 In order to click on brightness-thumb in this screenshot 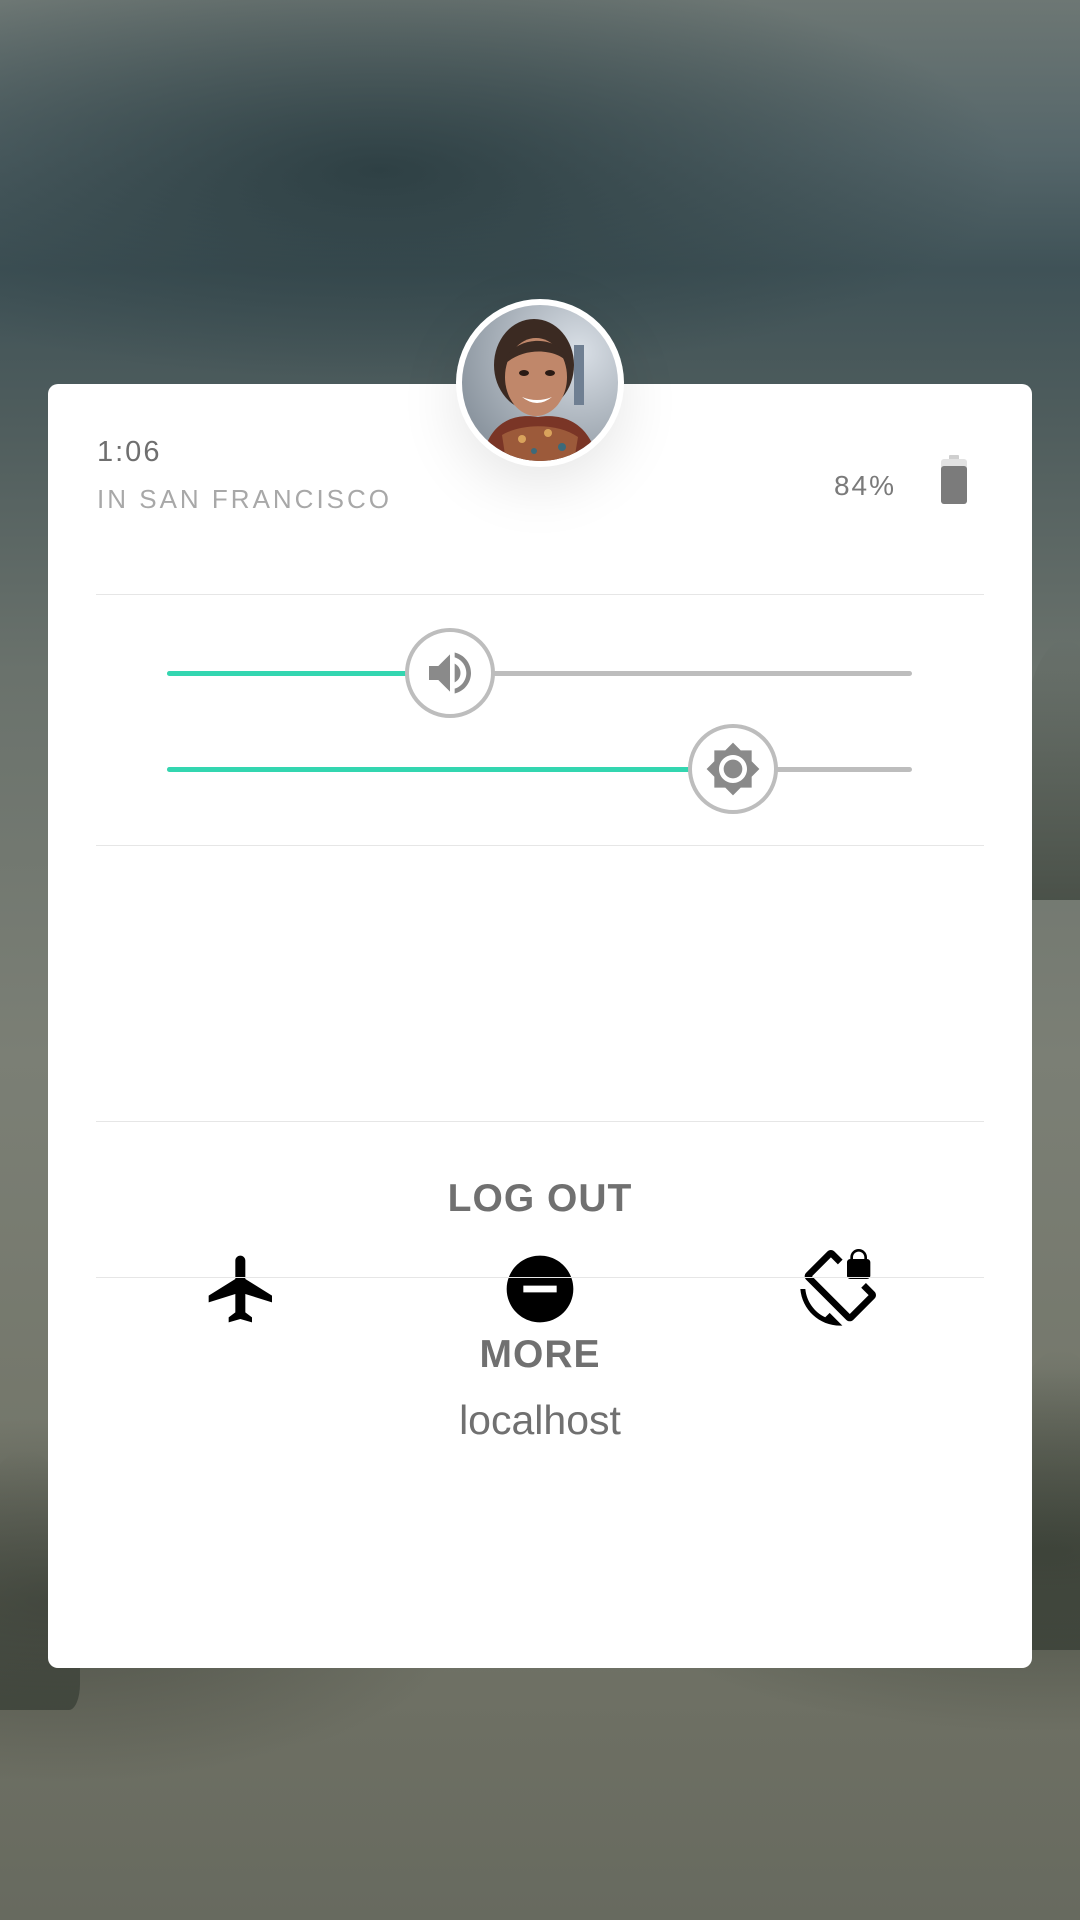, I will do `click(733, 769)`.